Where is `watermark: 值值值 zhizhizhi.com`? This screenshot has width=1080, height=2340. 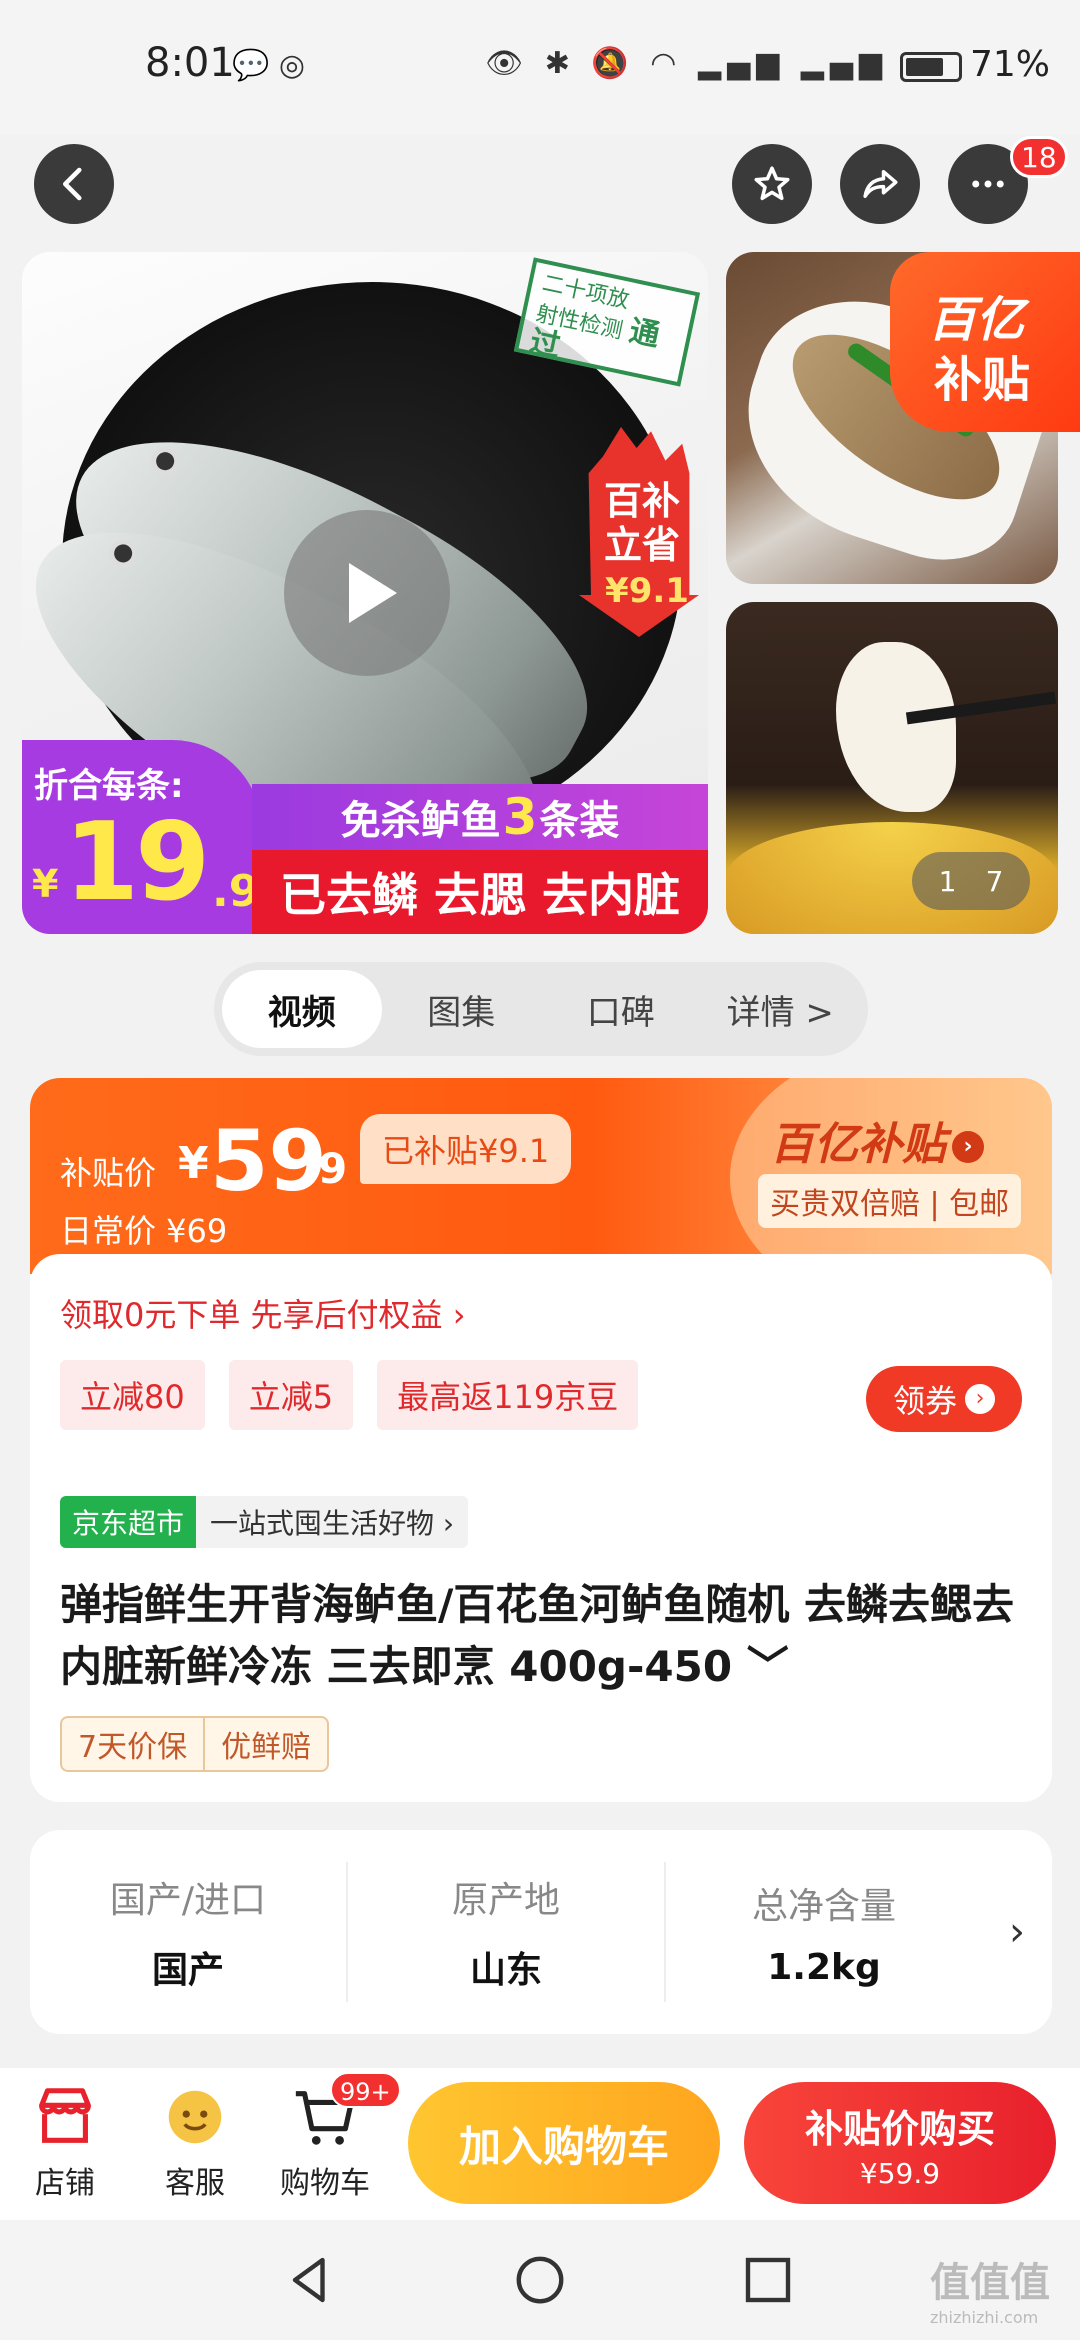
watermark: 值值值 zhizhizhi.com is located at coordinates (990, 2293).